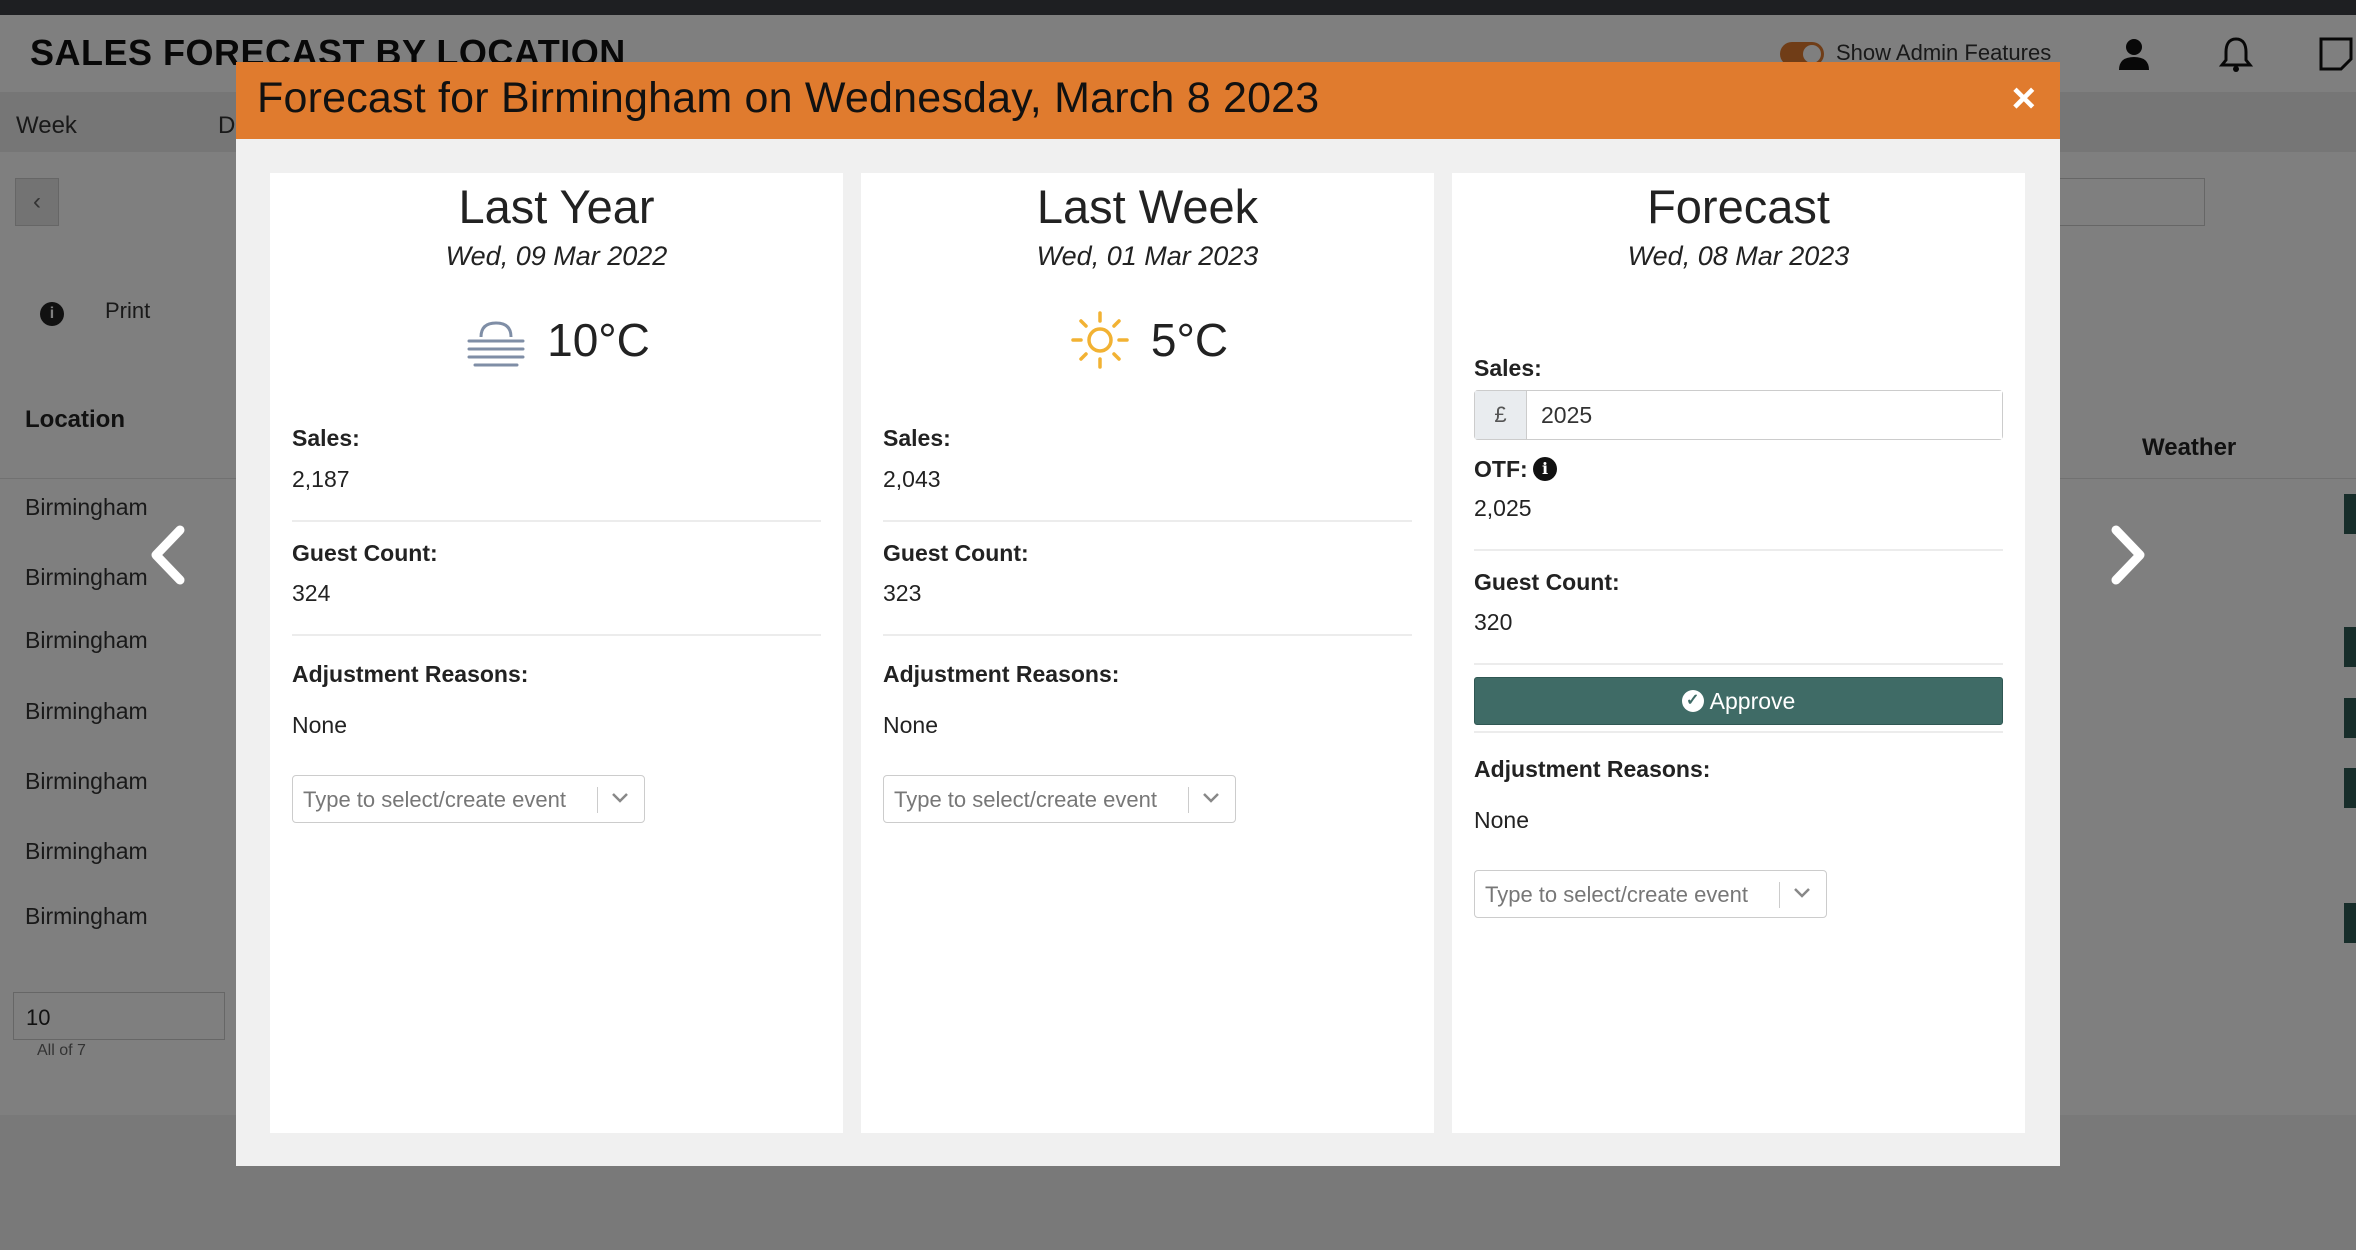 This screenshot has height=1250, width=2356. What do you see at coordinates (1501, 415) in the screenshot?
I see `currency-symbol: £` at bounding box center [1501, 415].